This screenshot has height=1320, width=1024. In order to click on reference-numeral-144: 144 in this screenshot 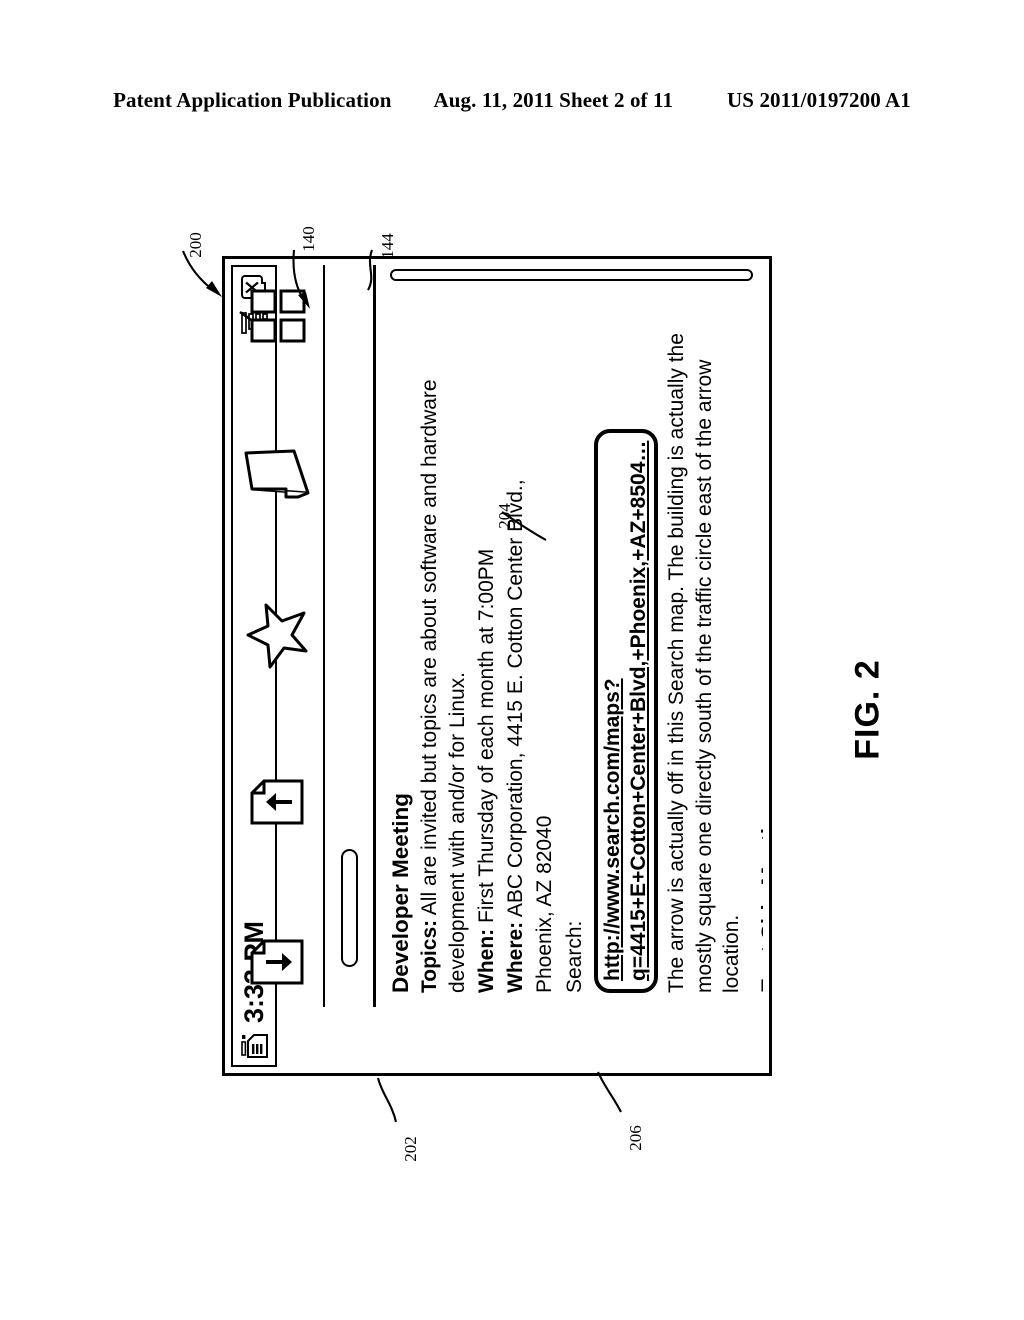, I will do `click(387, 246)`.